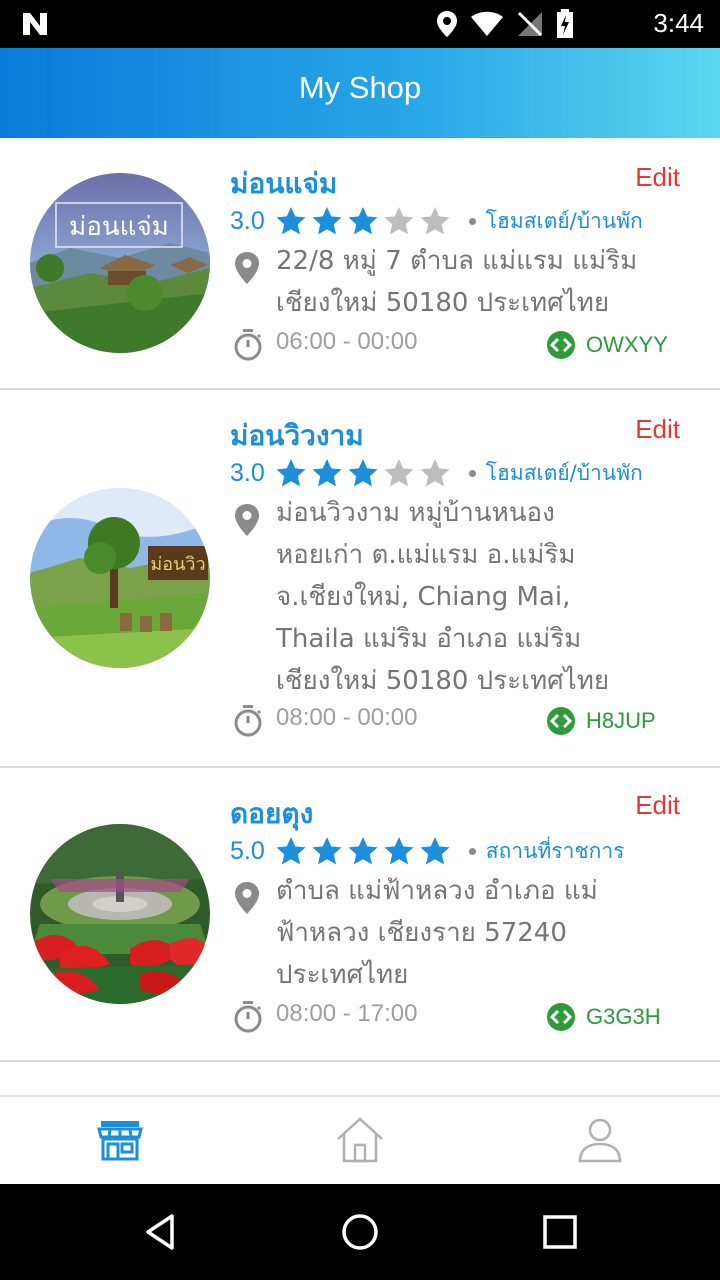 The image size is (720, 1280). I want to click on shop-thumbnail: ม่อนแจ่ม, so click(120, 263).